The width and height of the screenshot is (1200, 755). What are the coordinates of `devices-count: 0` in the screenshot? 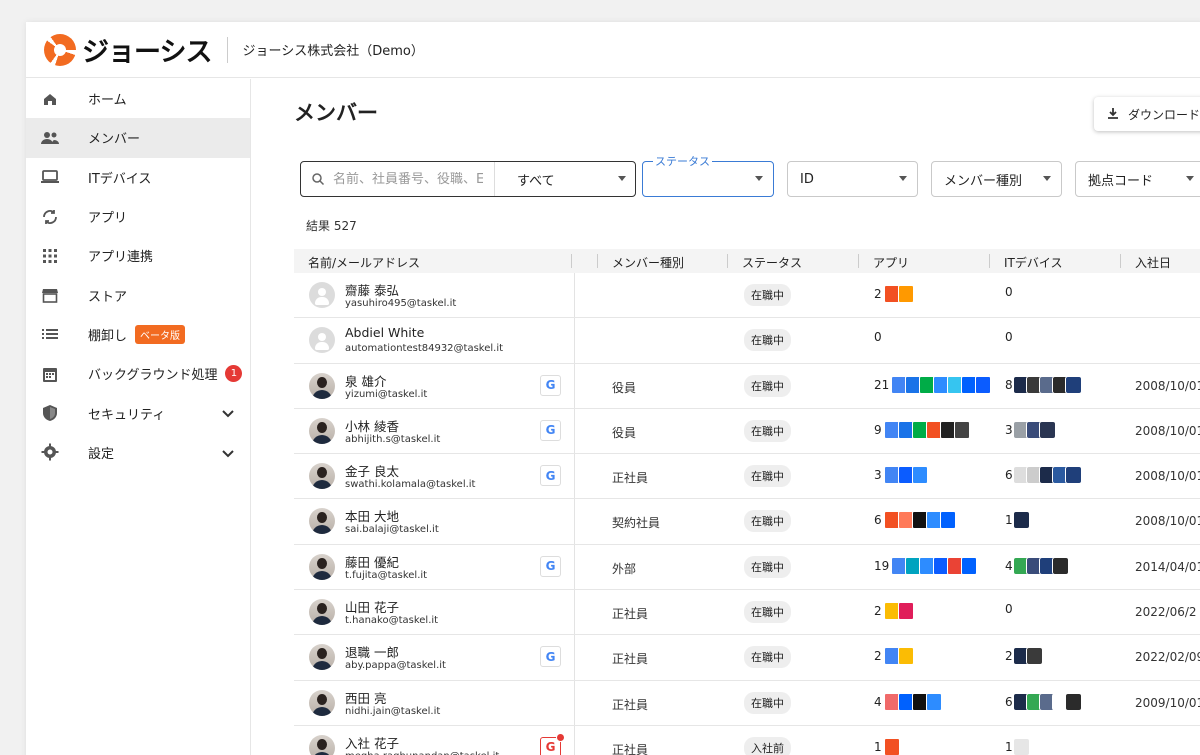 It's located at (1009, 609).